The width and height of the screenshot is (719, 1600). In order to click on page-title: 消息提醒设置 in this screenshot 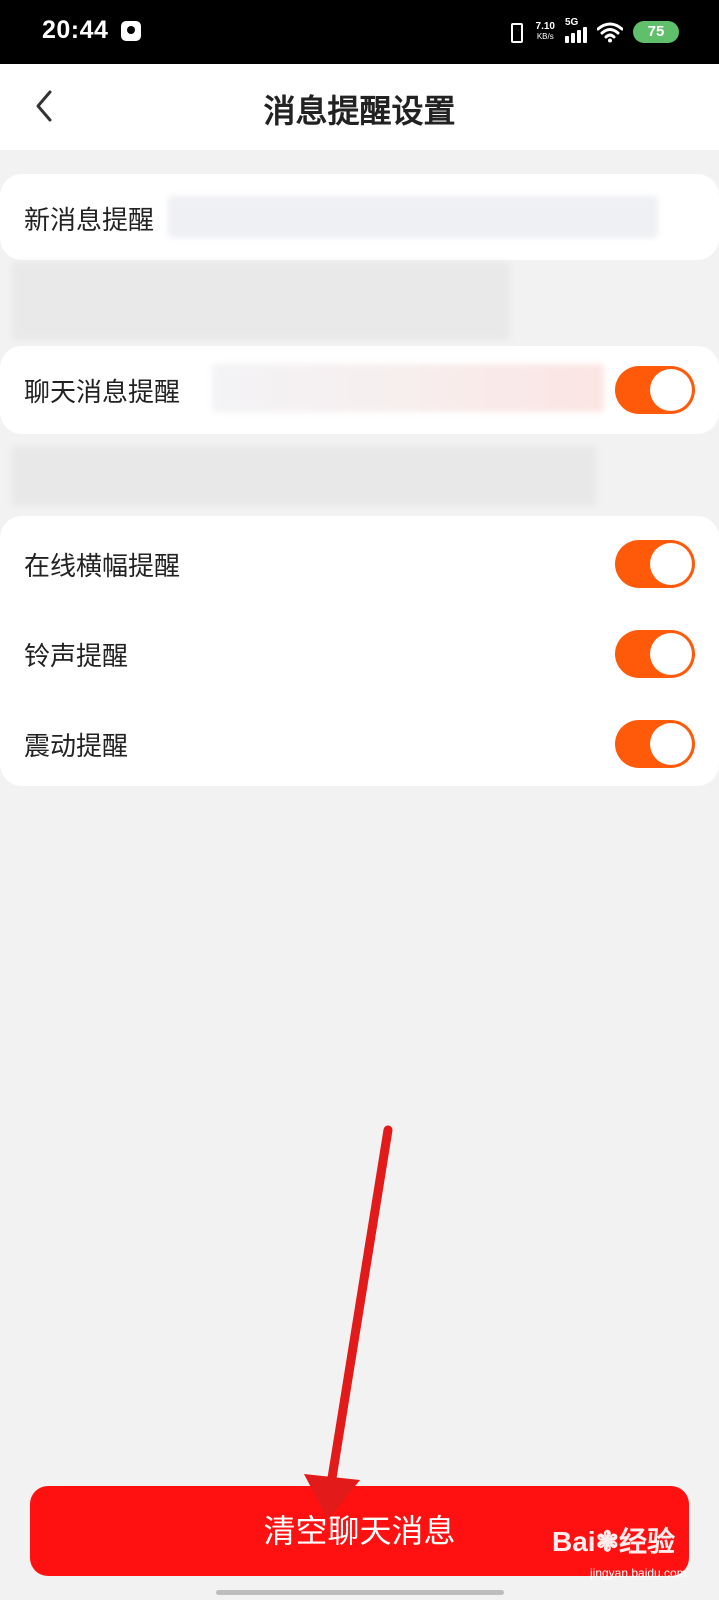, I will do `click(359, 111)`.